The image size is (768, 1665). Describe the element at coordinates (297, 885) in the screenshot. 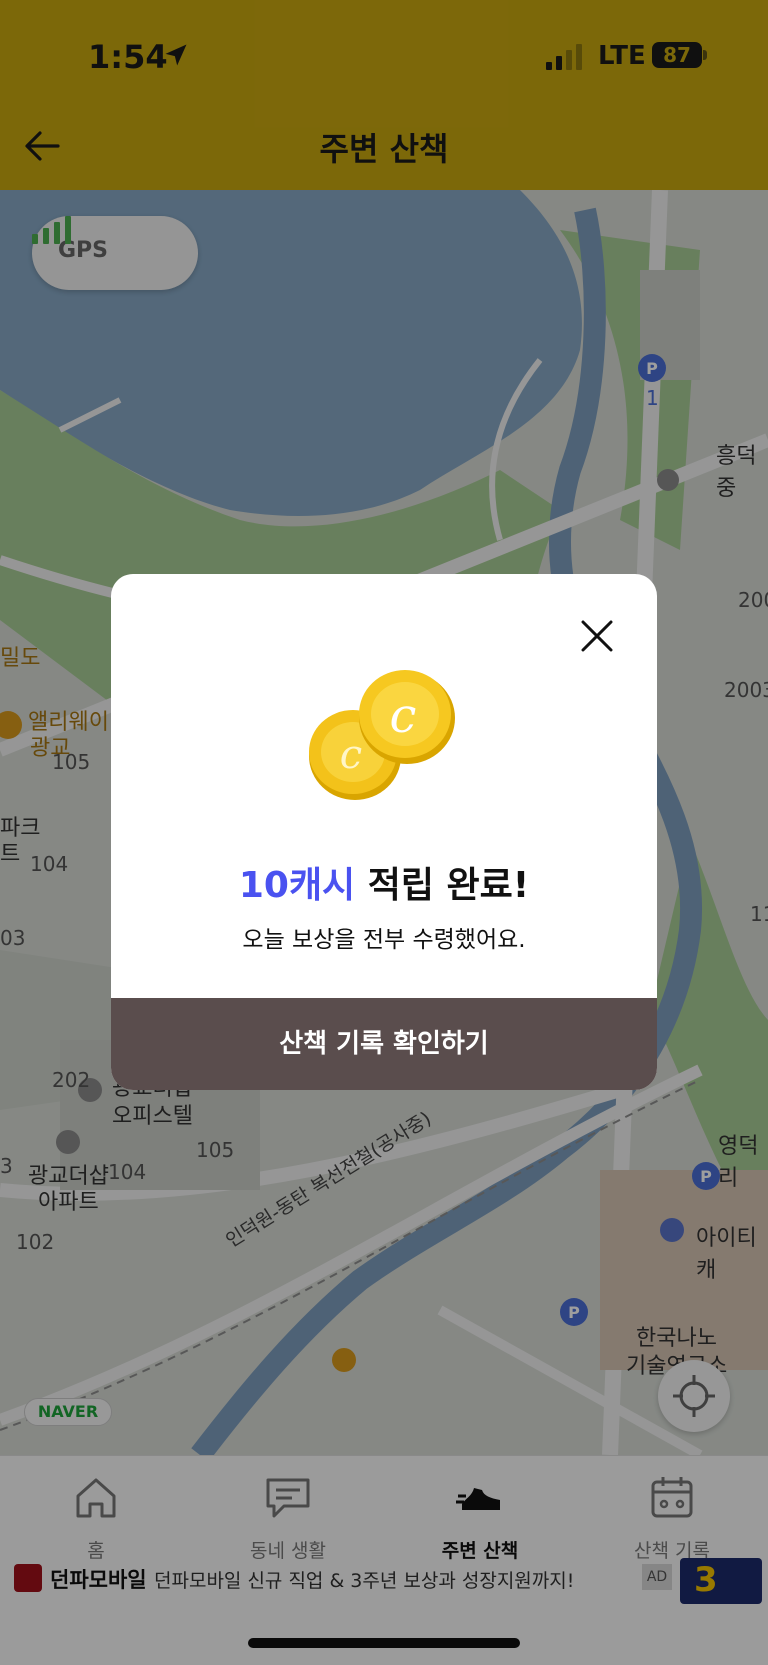

I see `reward-amount: 10캐시` at that location.